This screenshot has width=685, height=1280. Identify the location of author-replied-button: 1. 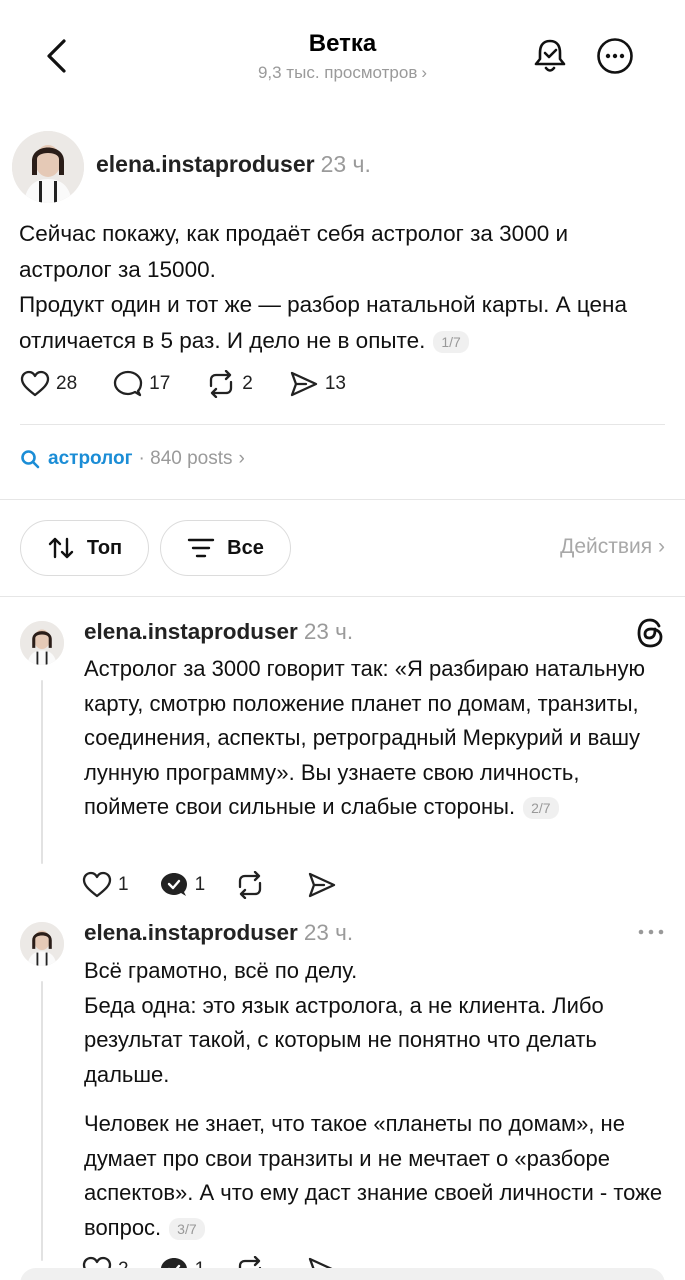
(182, 885).